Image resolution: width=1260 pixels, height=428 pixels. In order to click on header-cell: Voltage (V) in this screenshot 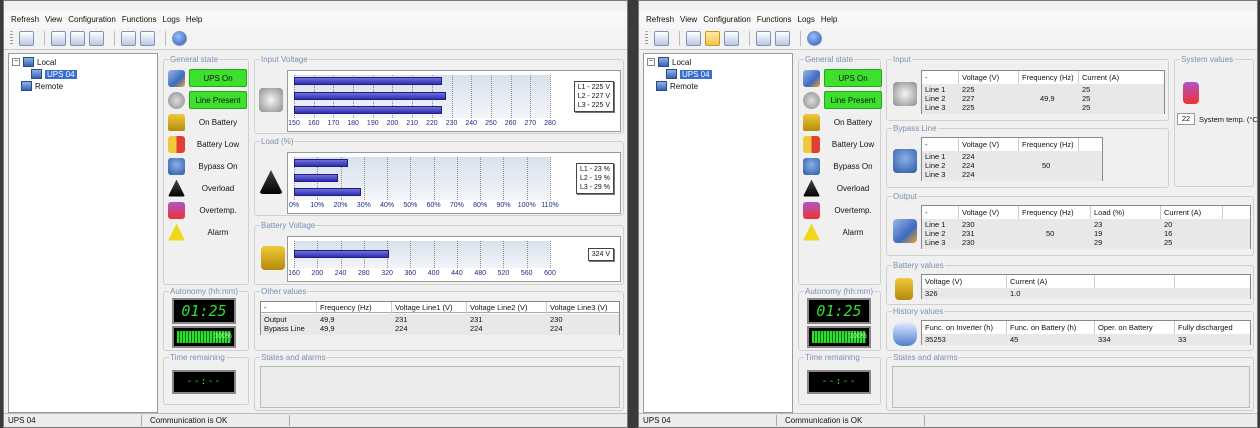, I will do `click(981, 77)`.